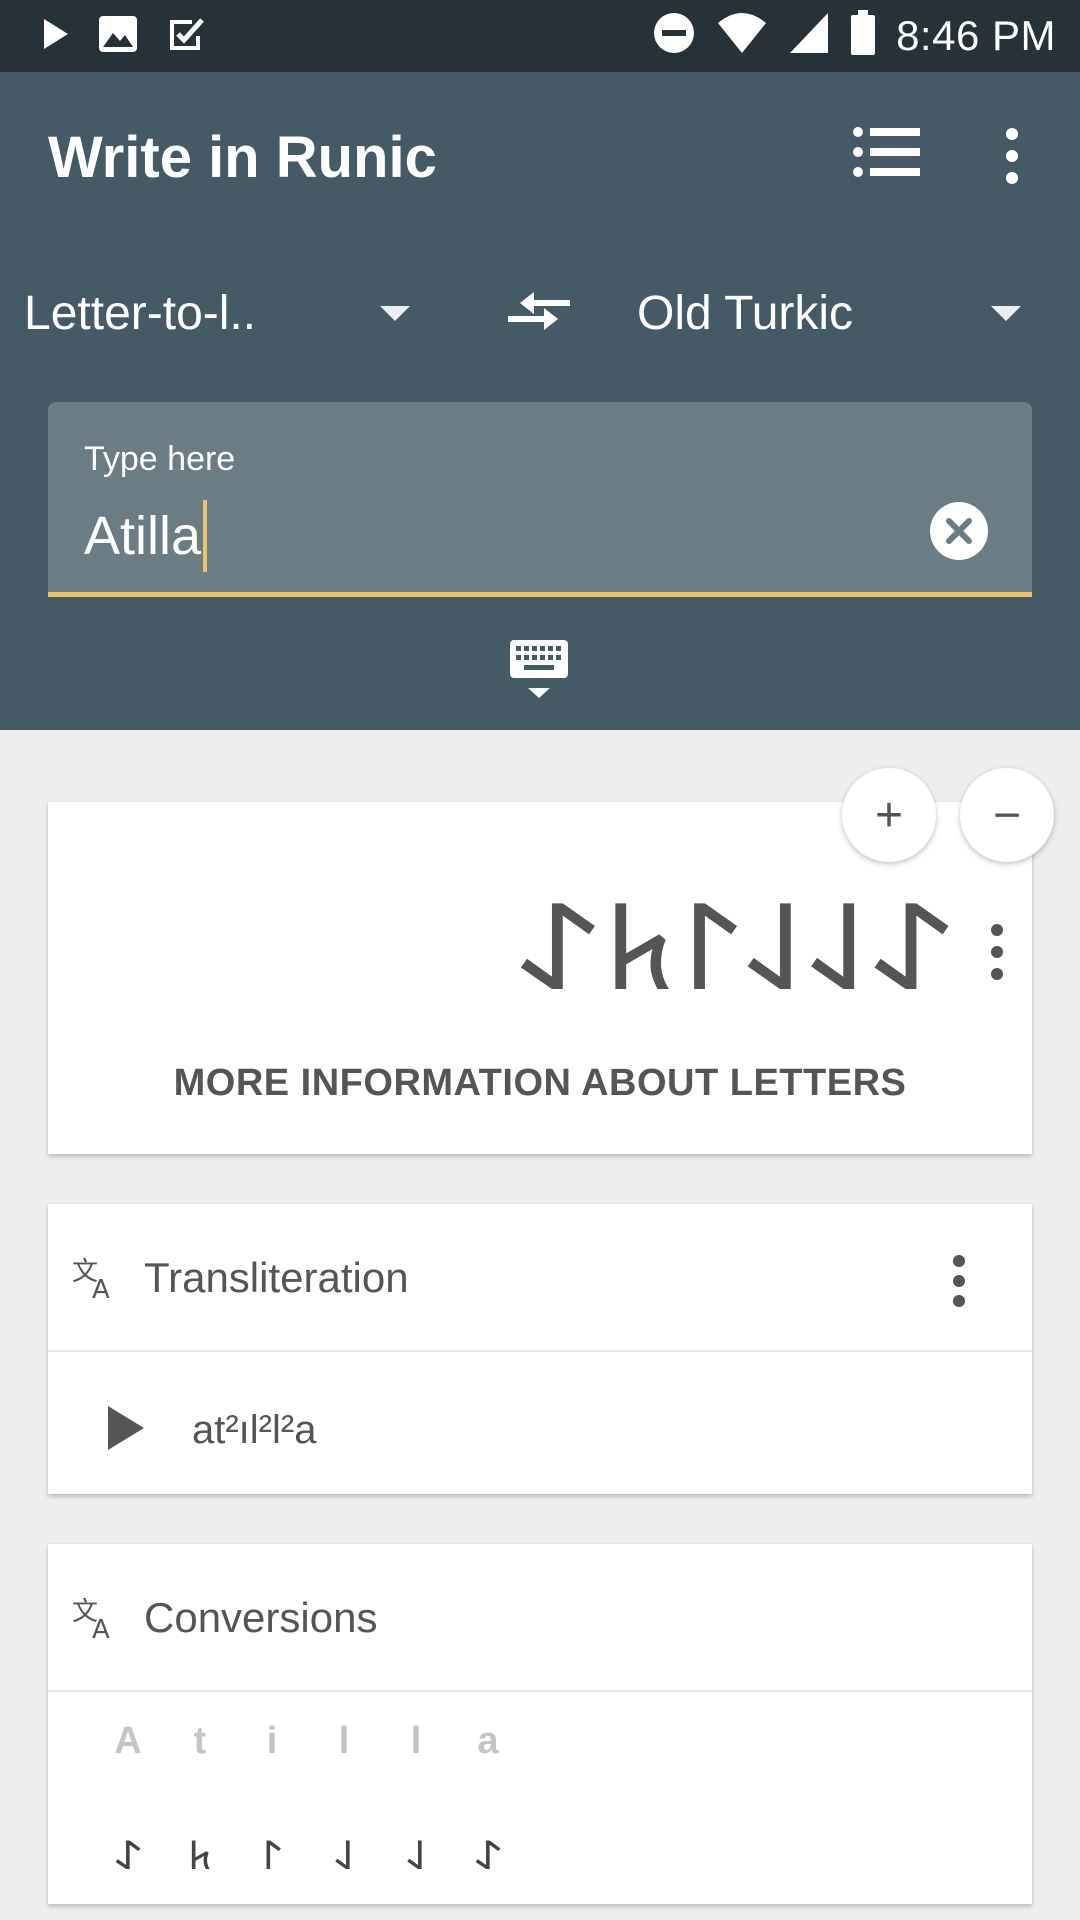 This screenshot has width=1080, height=1920. What do you see at coordinates (540, 499) in the screenshot?
I see `text-input-field: Type here Atilla` at bounding box center [540, 499].